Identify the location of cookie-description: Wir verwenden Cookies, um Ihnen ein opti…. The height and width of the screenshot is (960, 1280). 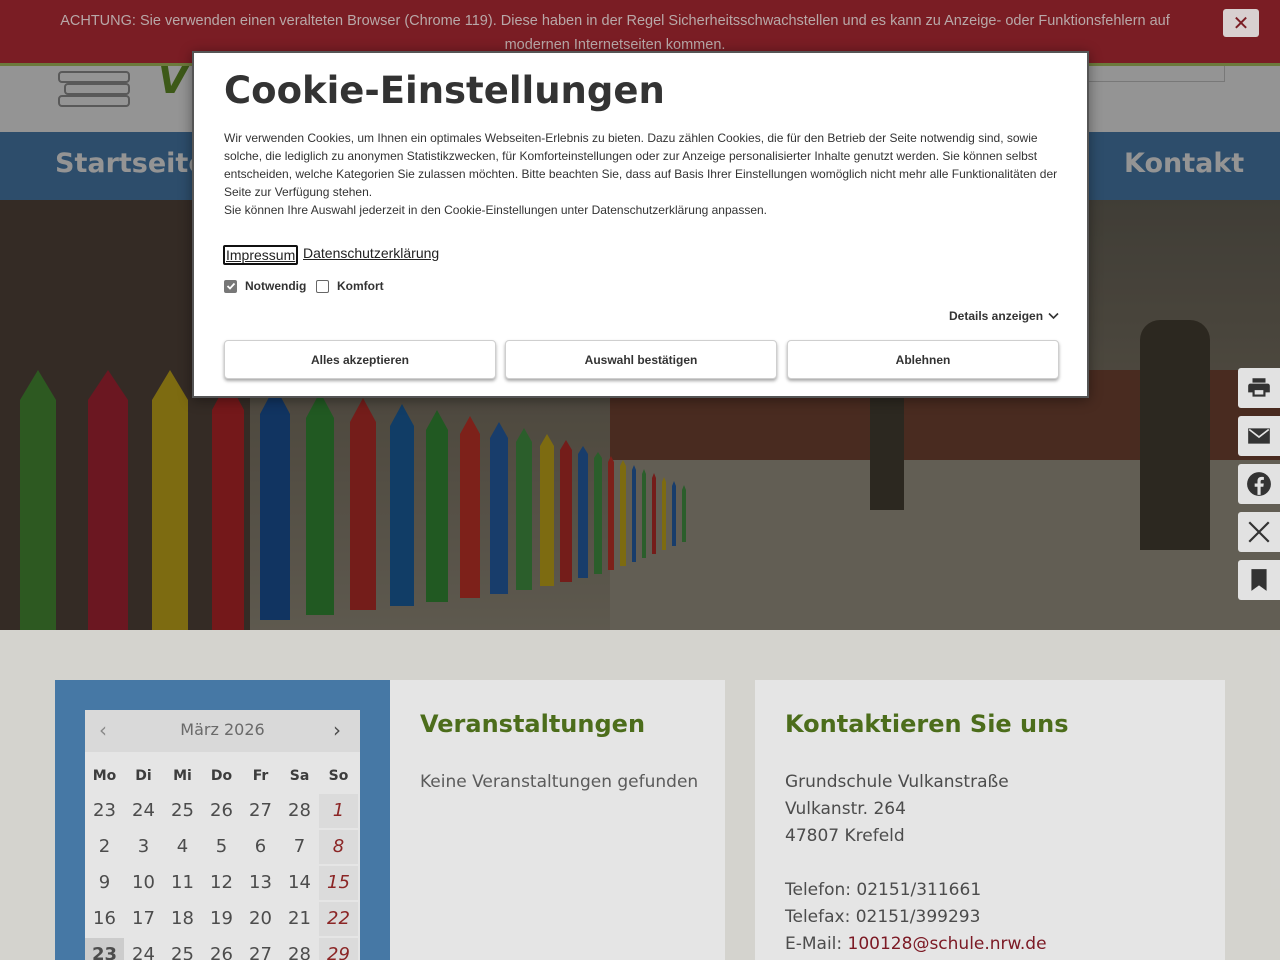
(644, 174).